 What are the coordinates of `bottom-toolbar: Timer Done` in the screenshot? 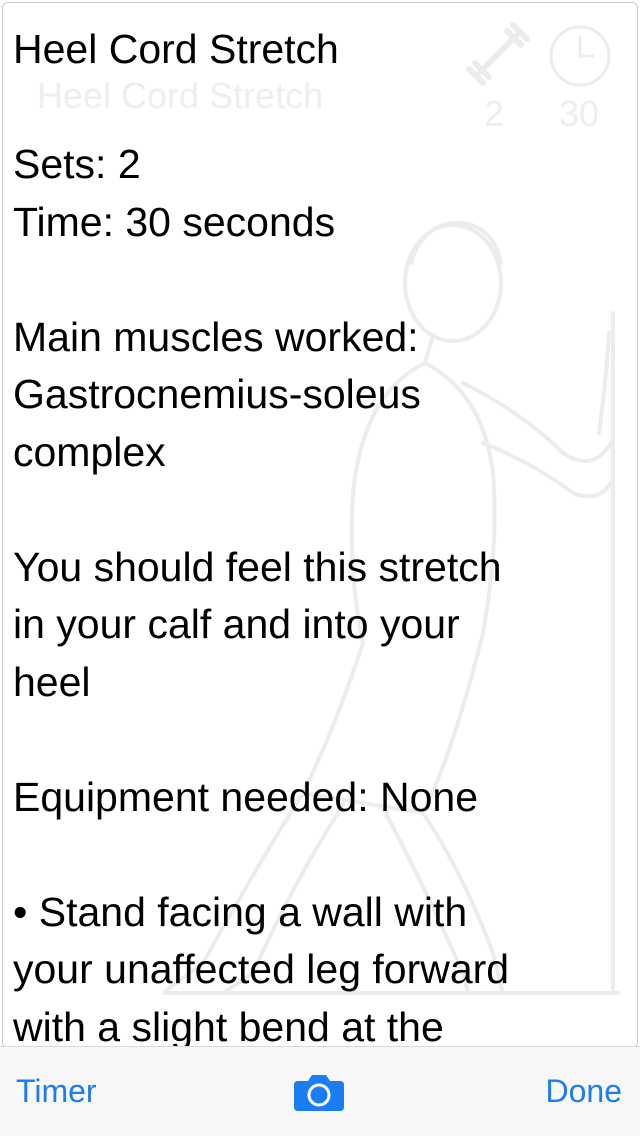 It's located at (320, 1091).